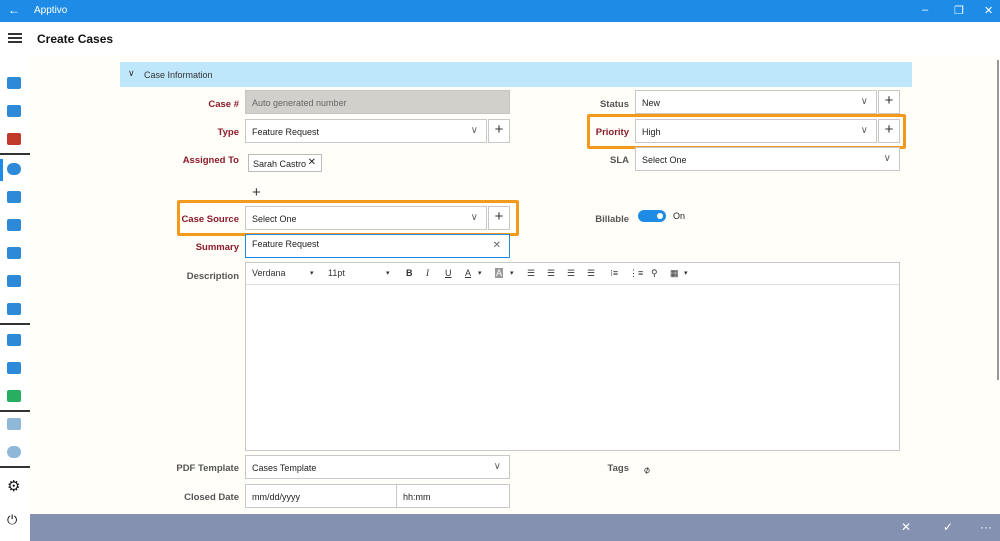  I want to click on title-bar: ← Apptivo – ❐ ✕, so click(500, 11).